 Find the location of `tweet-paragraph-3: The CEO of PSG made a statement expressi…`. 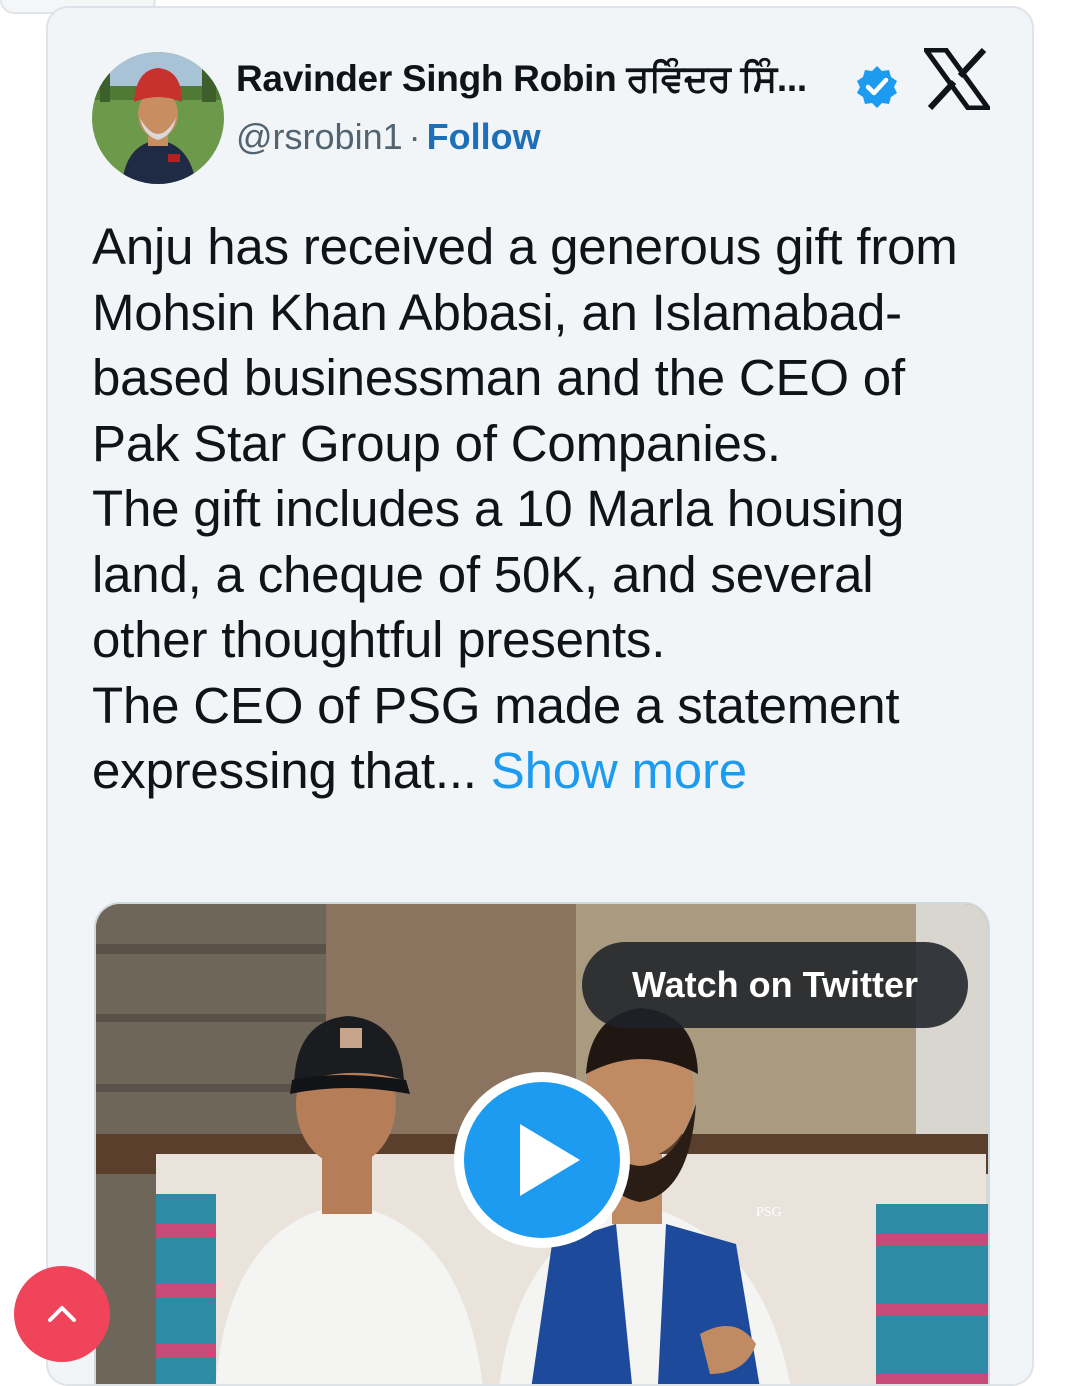

tweet-paragraph-3: The CEO of PSG made a statement expressi… is located at coordinates (547, 738).